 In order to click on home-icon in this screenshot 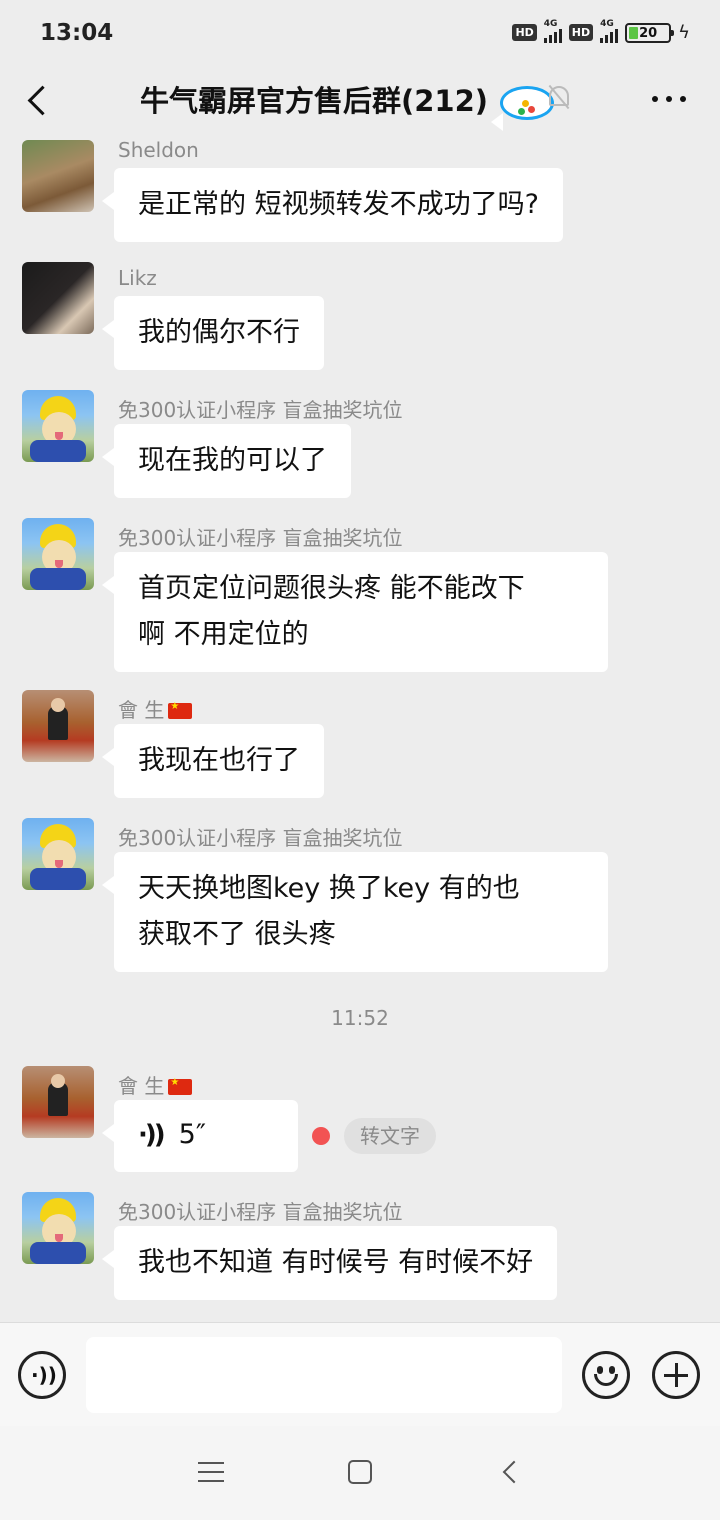, I will do `click(360, 1472)`.